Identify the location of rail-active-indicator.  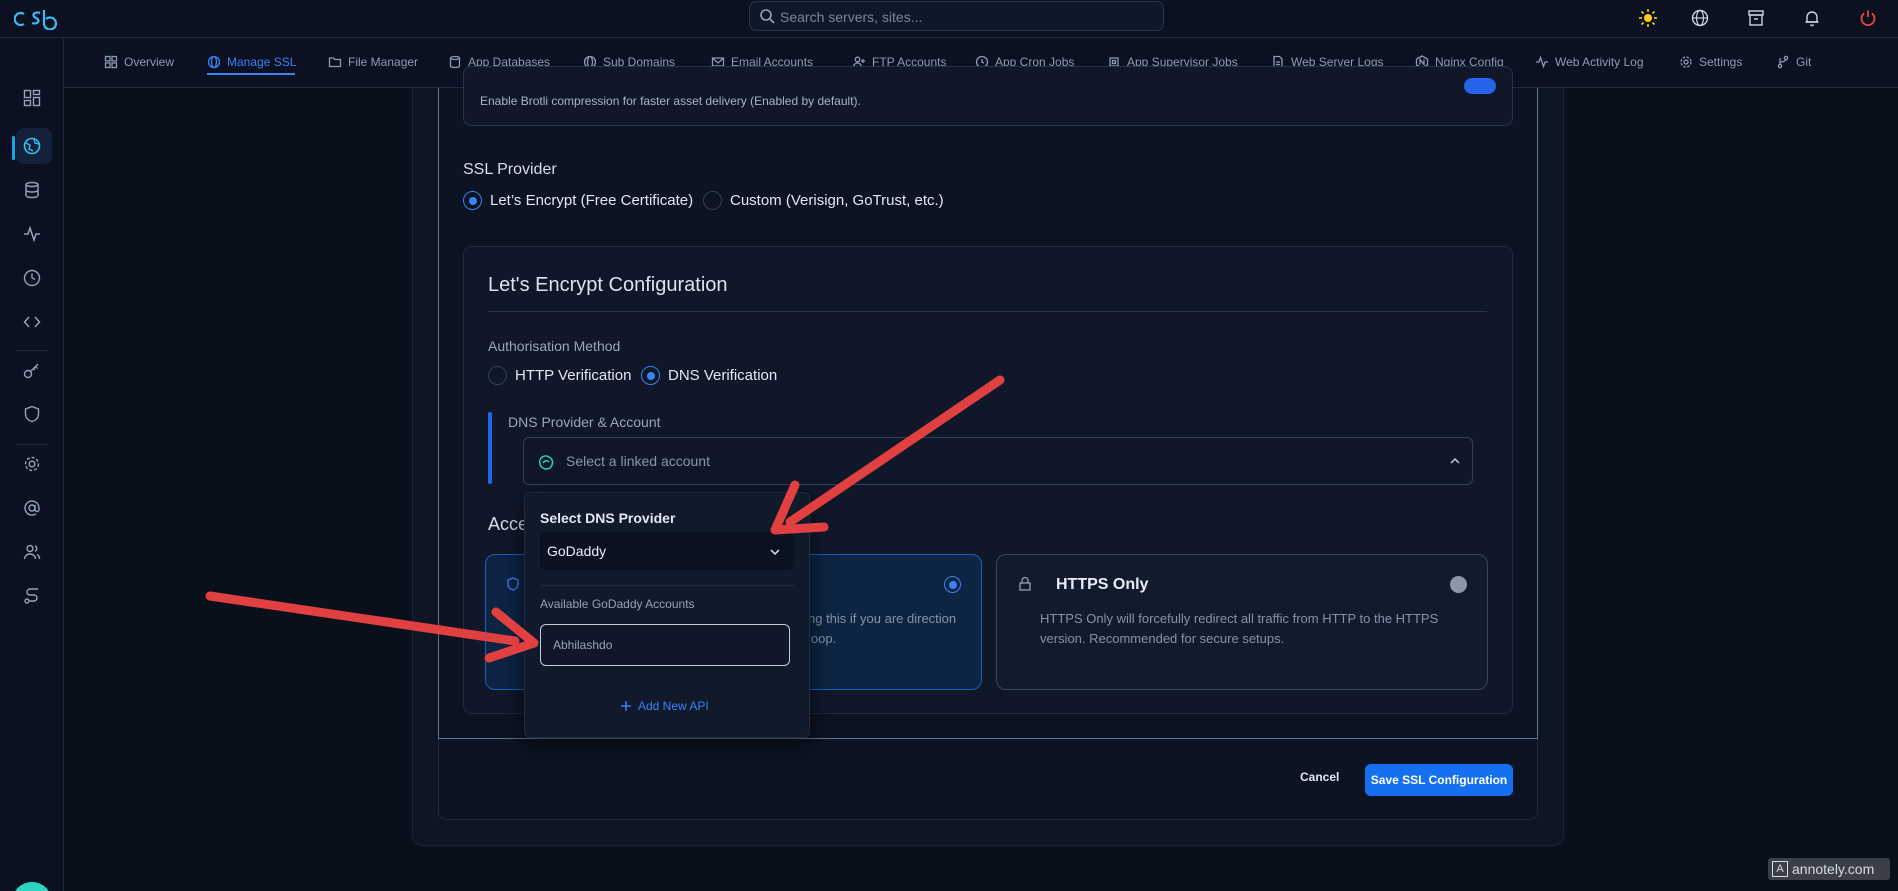
(13, 148).